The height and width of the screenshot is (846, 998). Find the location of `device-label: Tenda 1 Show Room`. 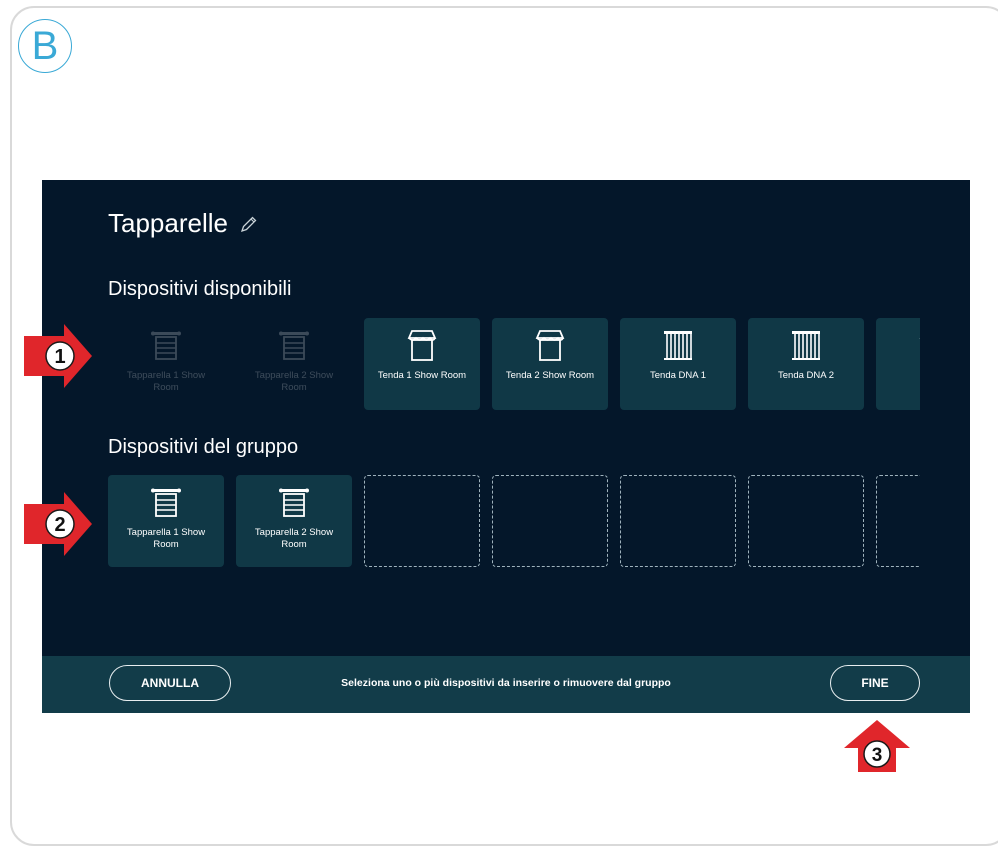

device-label: Tenda 1 Show Room is located at coordinates (422, 375).